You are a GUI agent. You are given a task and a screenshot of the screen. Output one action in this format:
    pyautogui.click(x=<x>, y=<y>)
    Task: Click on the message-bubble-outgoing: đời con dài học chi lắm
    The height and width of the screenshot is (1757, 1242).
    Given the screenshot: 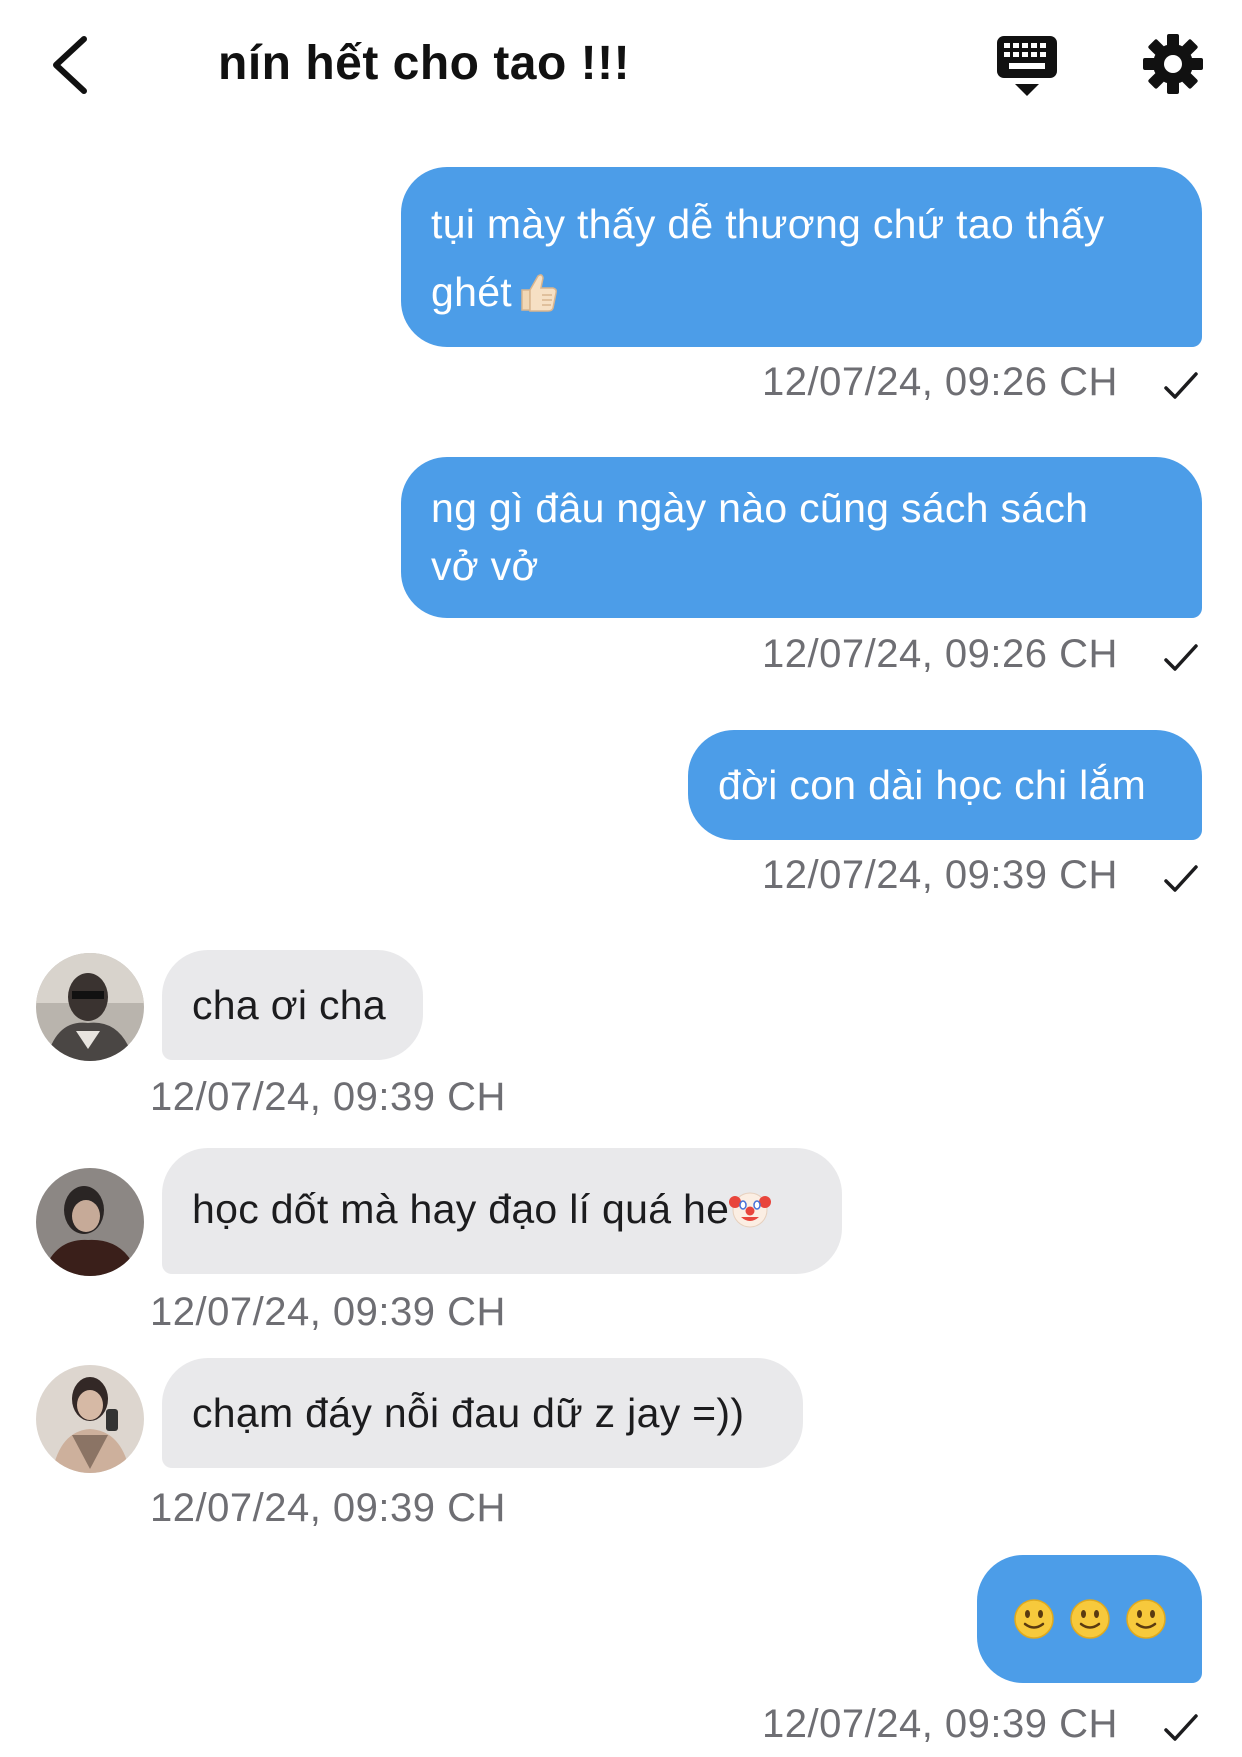 What is the action you would take?
    pyautogui.click(x=945, y=785)
    